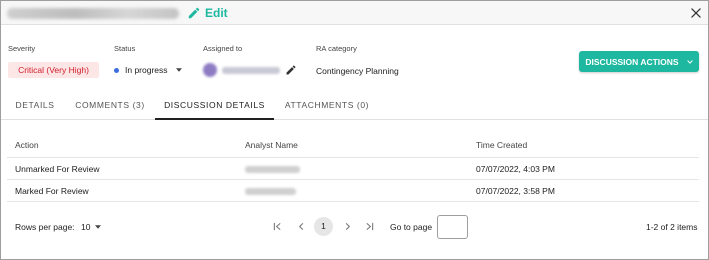 The height and width of the screenshot is (260, 709). What do you see at coordinates (86, 226) in the screenshot?
I see `rows-per-page-value: 10` at bounding box center [86, 226].